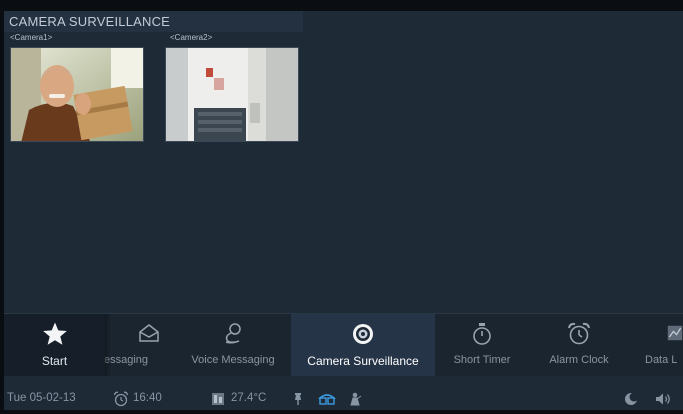 This screenshot has width=683, height=414. Describe the element at coordinates (482, 360) in the screenshot. I see `dock-label-short-timer: Short Timer` at that location.